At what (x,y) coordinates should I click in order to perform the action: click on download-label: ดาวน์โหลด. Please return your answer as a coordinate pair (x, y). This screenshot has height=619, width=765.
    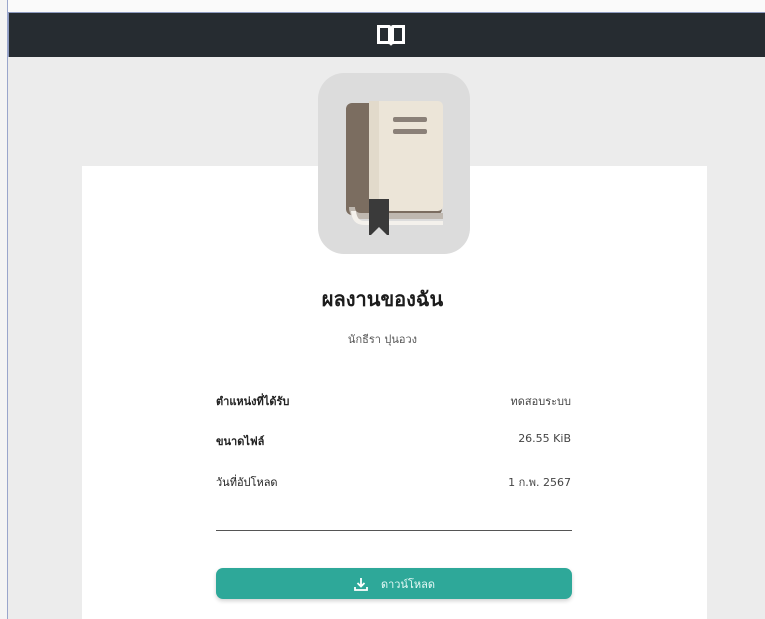
    Looking at the image, I should click on (408, 584).